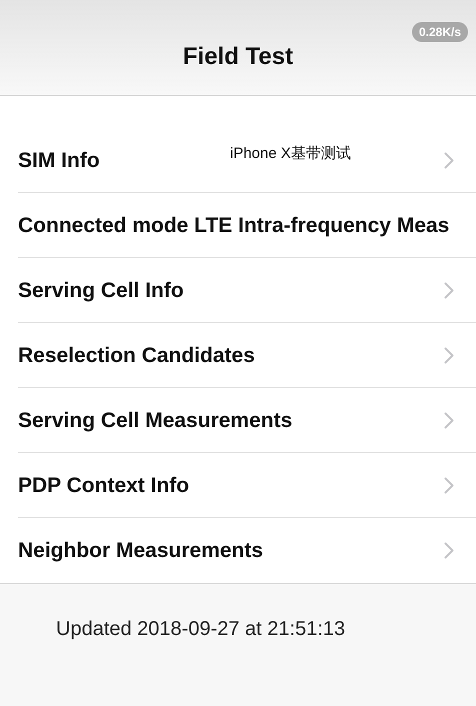 This screenshot has width=476, height=706. What do you see at coordinates (201, 629) in the screenshot?
I see `updated-timestamp: Updated 2018-09-27 at 21:51:13` at bounding box center [201, 629].